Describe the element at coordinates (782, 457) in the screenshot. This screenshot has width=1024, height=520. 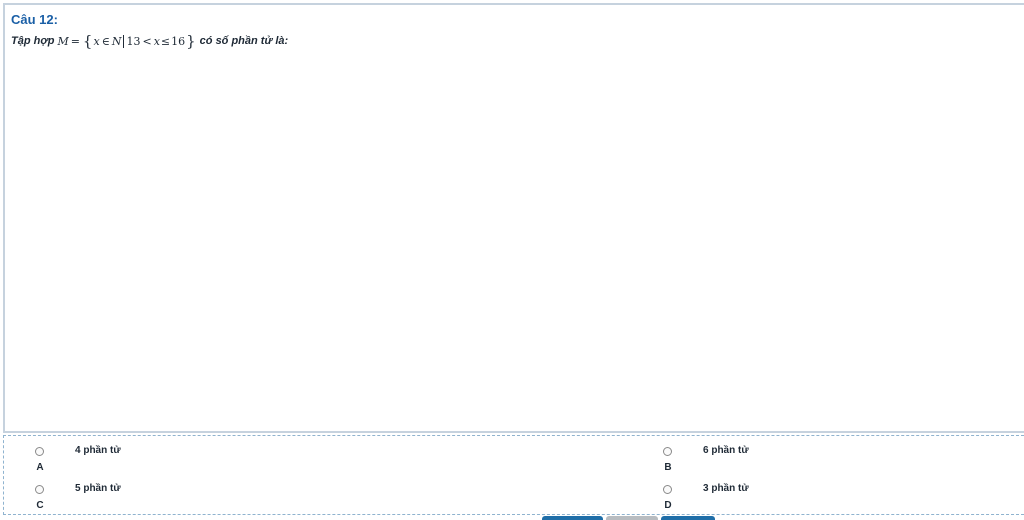
I see `answer-option-b: B 6 phần tử` at that location.